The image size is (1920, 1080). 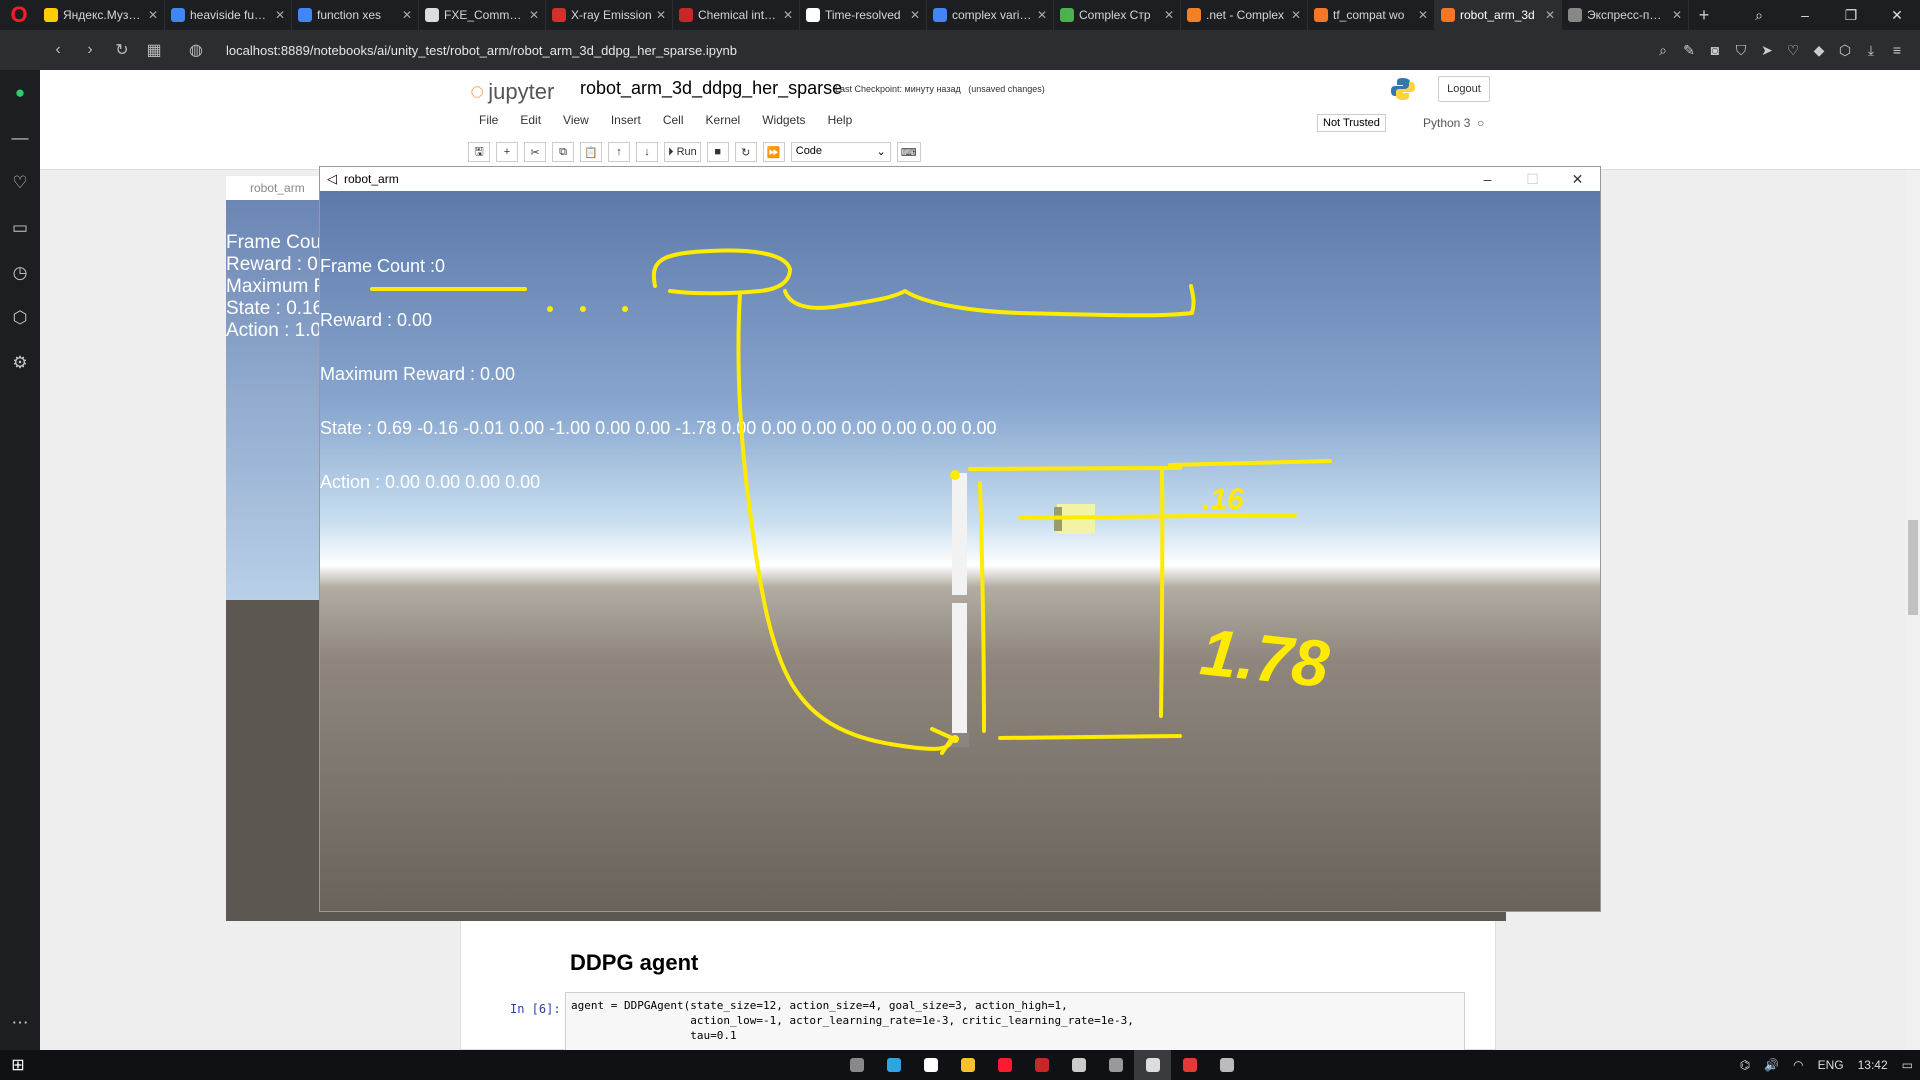 What do you see at coordinates (1745, 1065) in the screenshot?
I see `network-icon: ⌬` at bounding box center [1745, 1065].